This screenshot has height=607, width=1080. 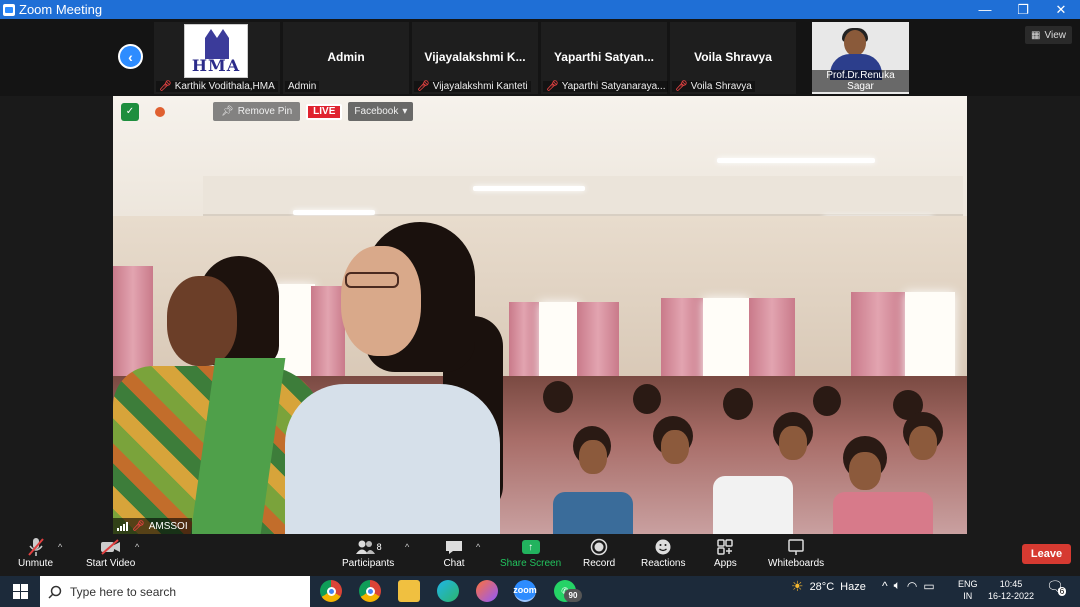 I want to click on language-indicator: ENG IN, so click(x=968, y=590).